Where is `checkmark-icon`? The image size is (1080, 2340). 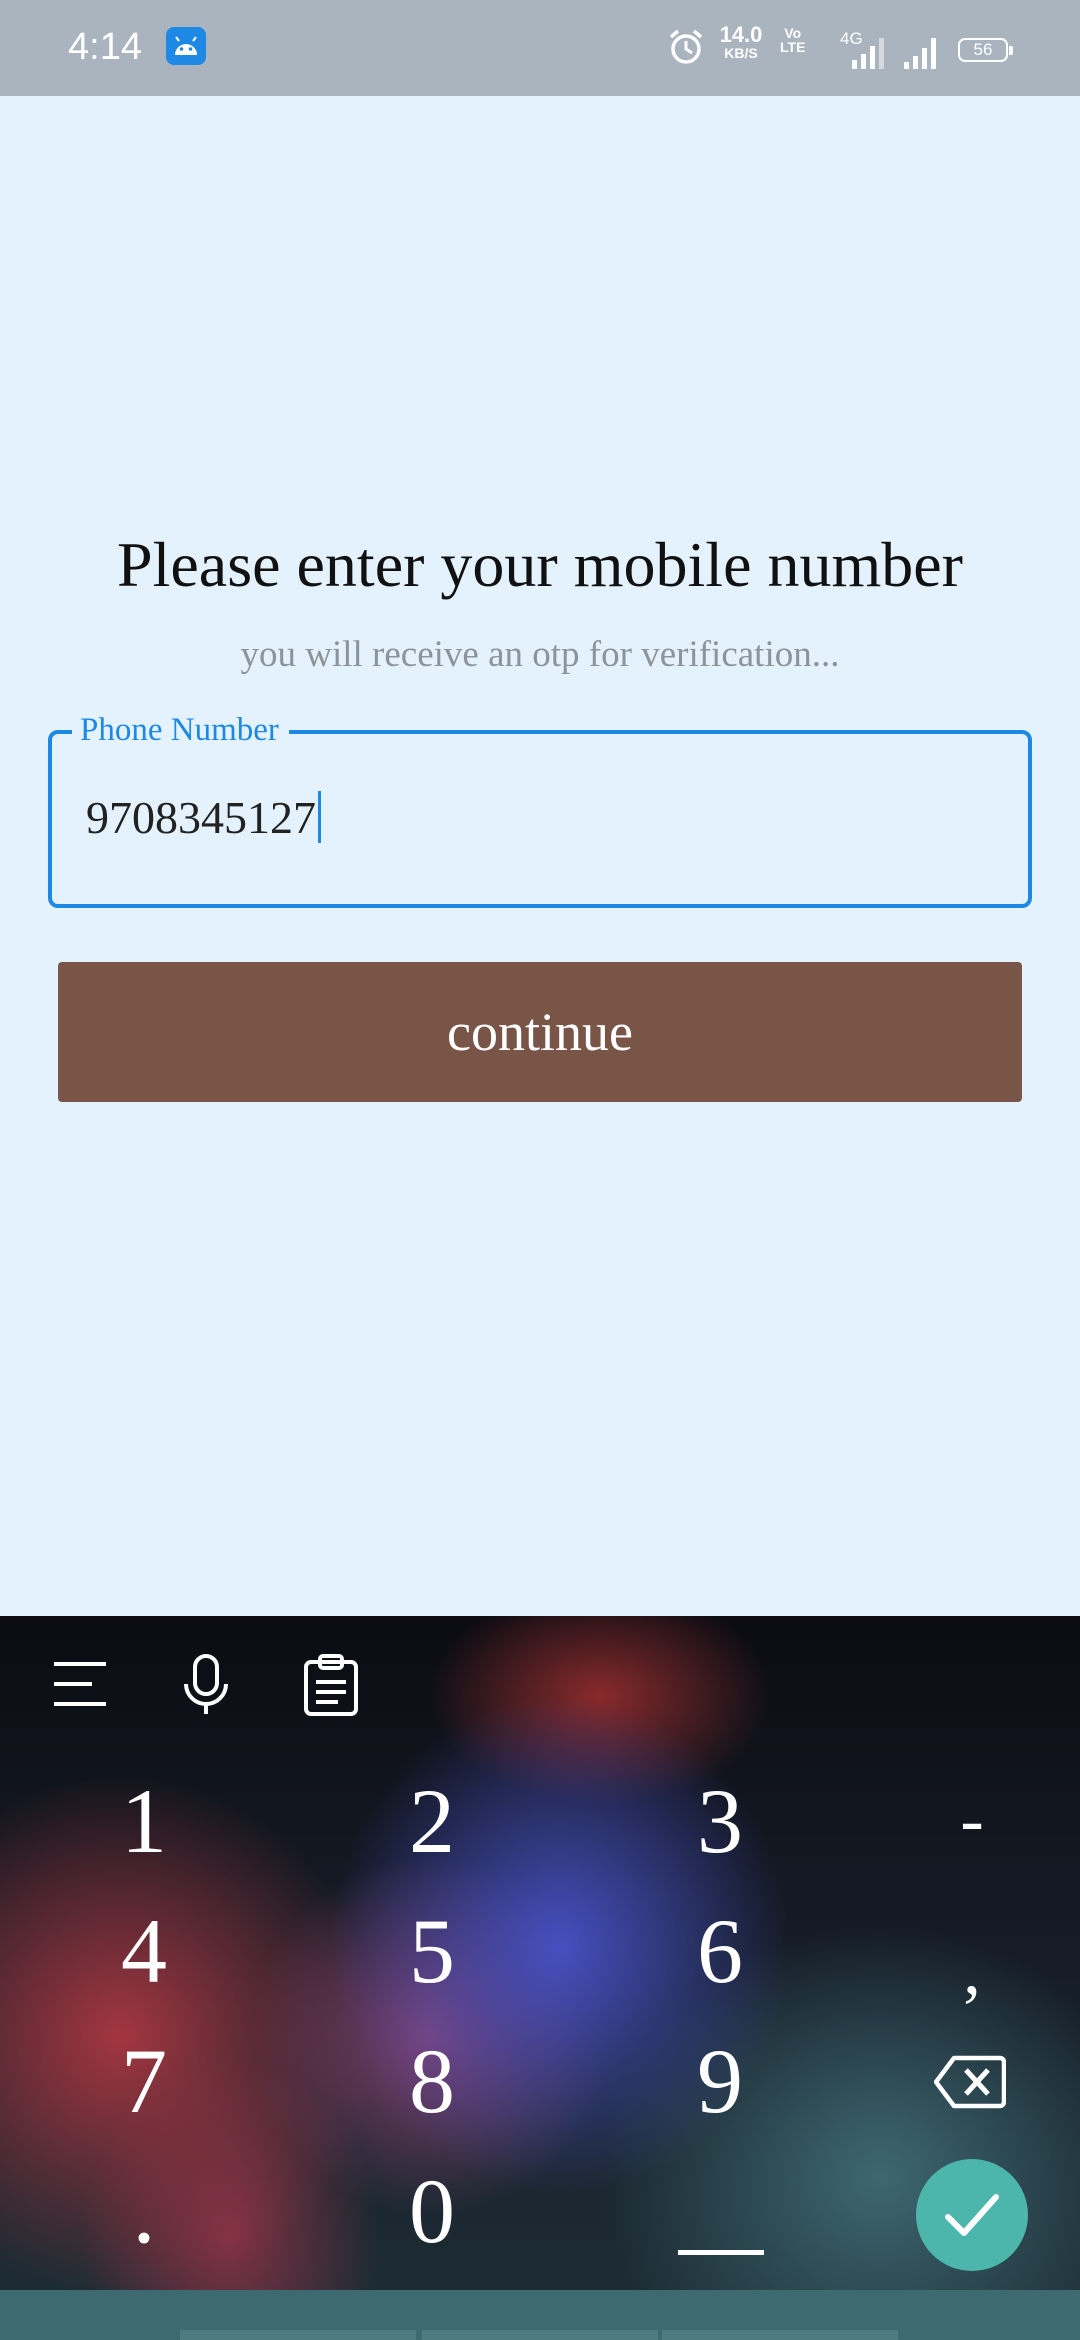
checkmark-icon is located at coordinates (972, 2215).